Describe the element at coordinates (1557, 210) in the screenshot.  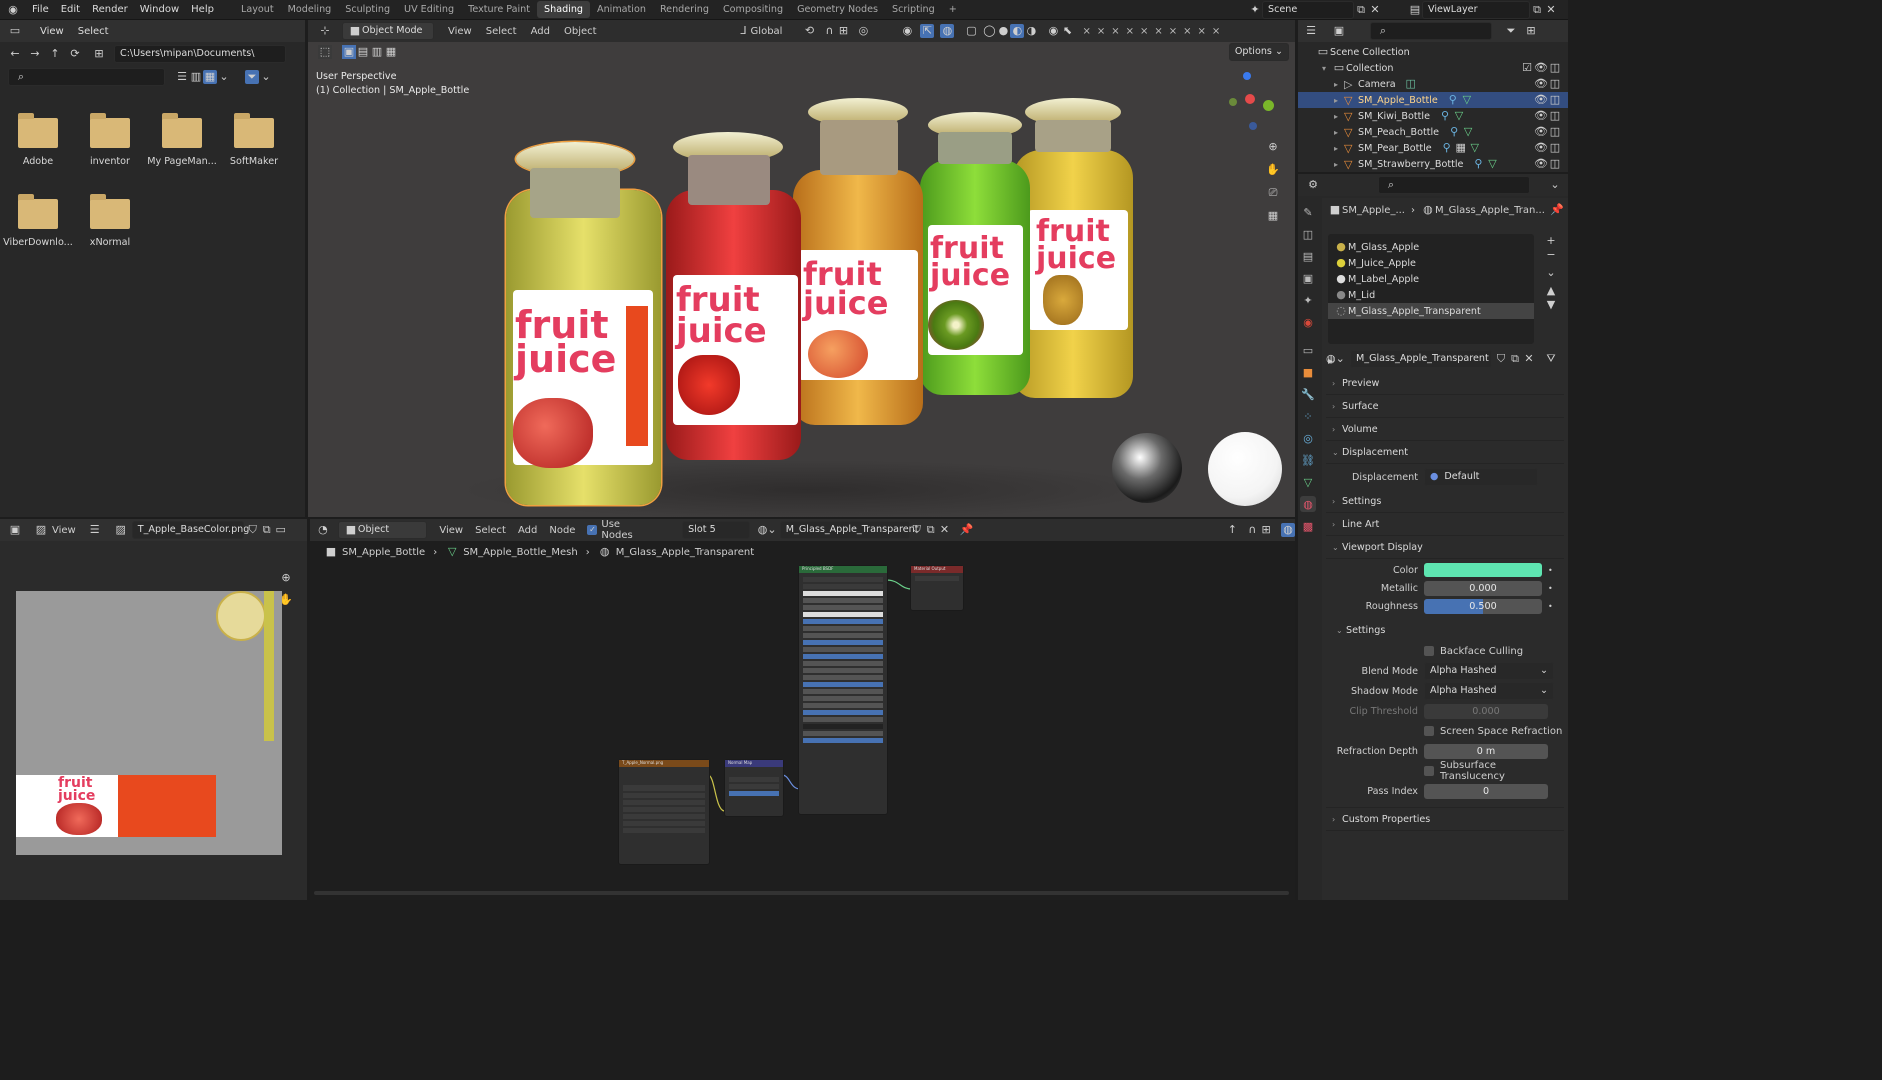
I see `pin-icon: 📌` at that location.